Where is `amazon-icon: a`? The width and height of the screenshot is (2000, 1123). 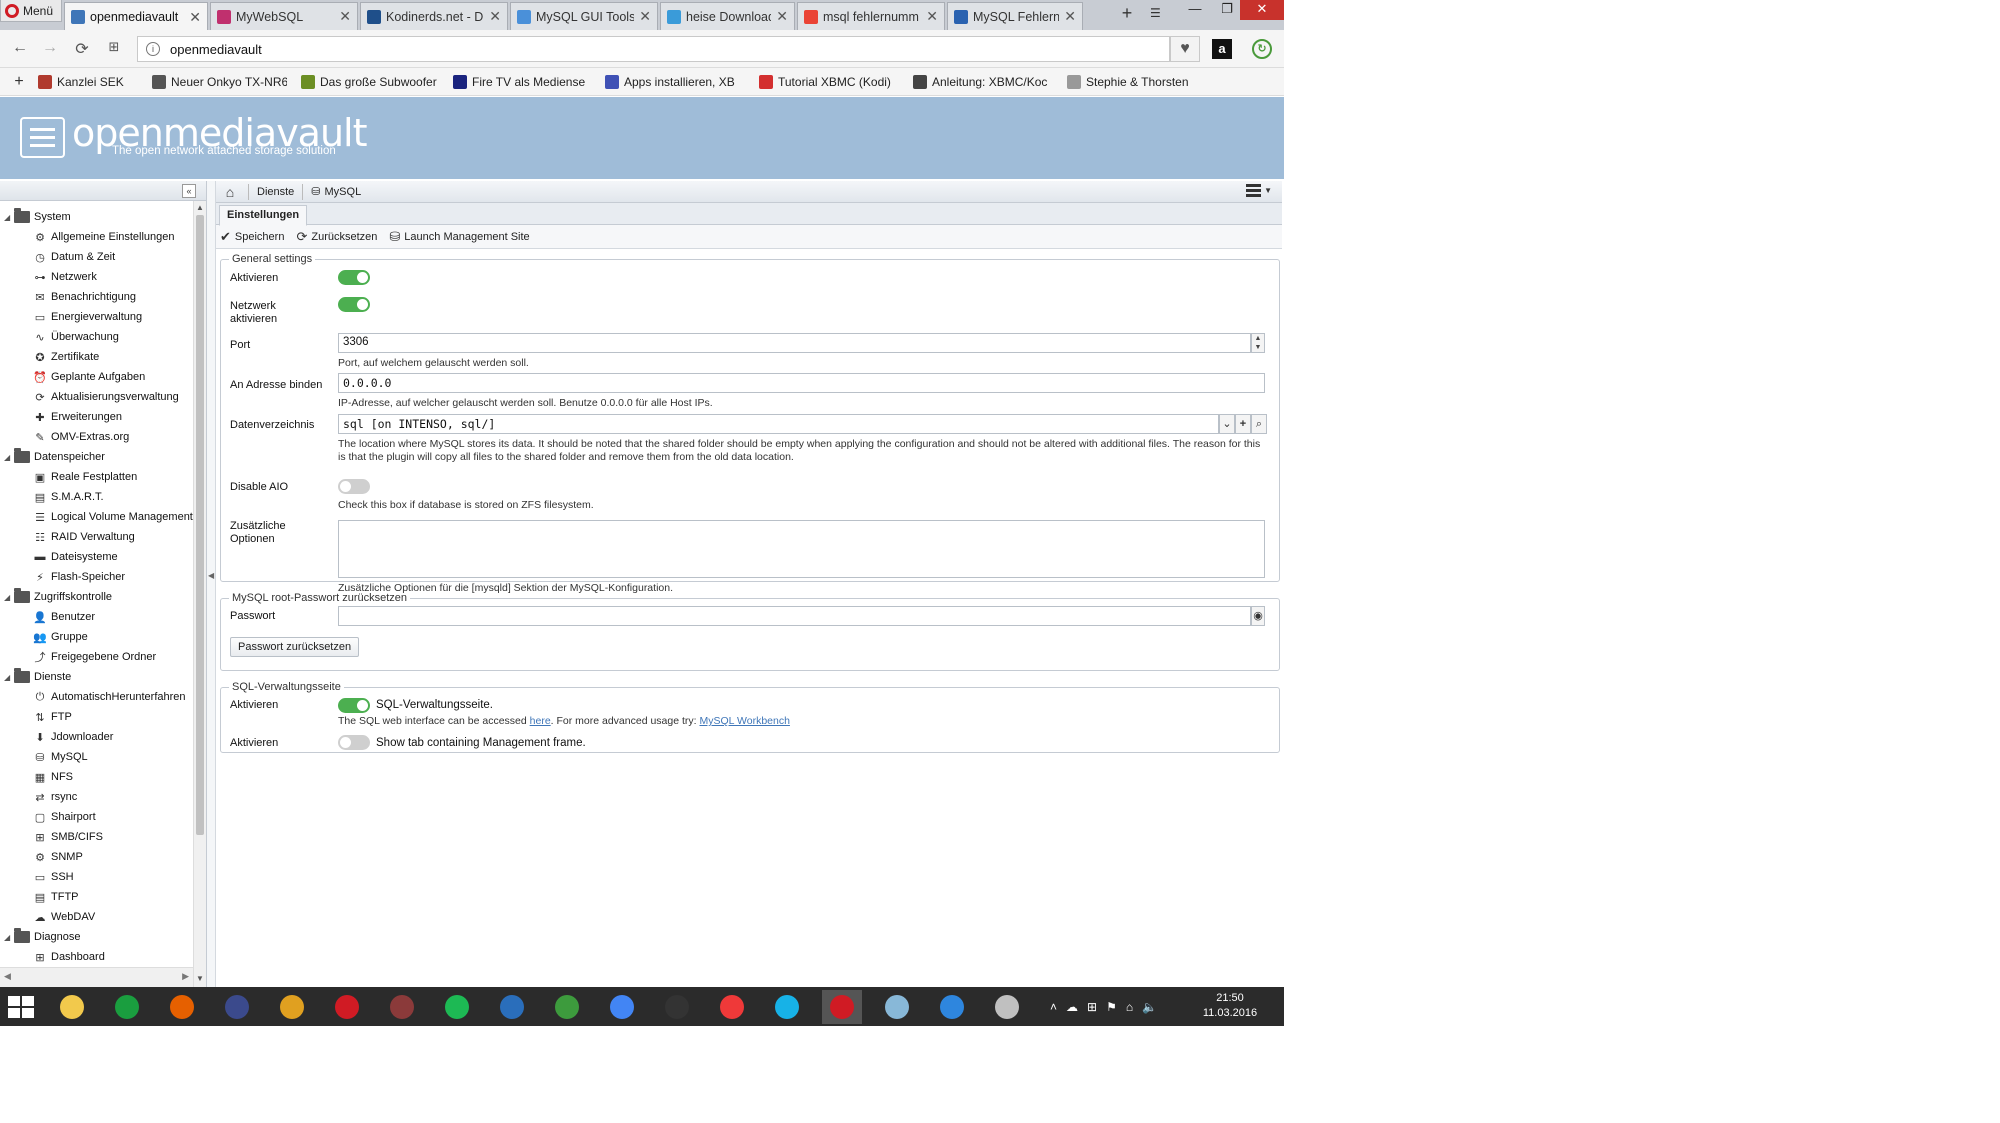 amazon-icon: a is located at coordinates (1222, 49).